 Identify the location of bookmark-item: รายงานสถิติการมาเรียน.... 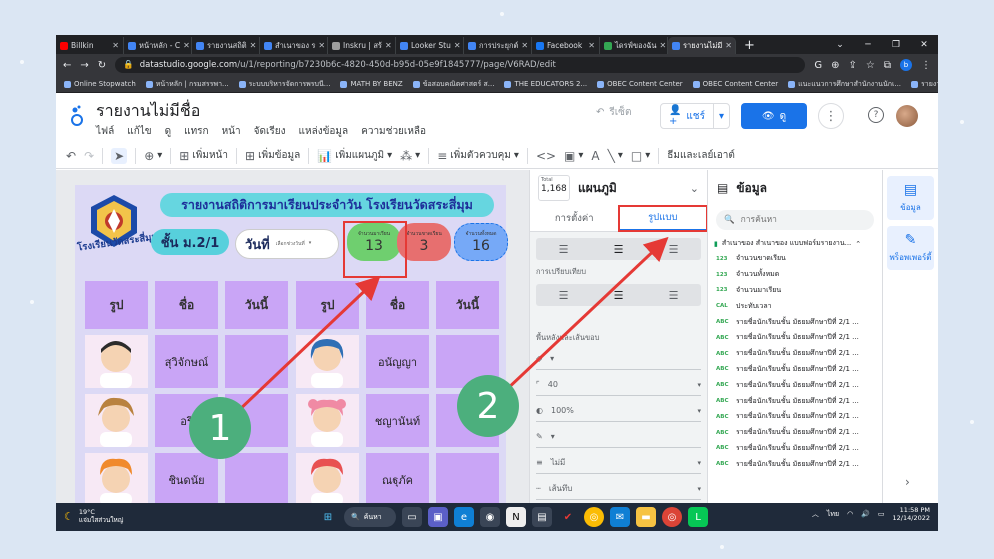
(924, 84).